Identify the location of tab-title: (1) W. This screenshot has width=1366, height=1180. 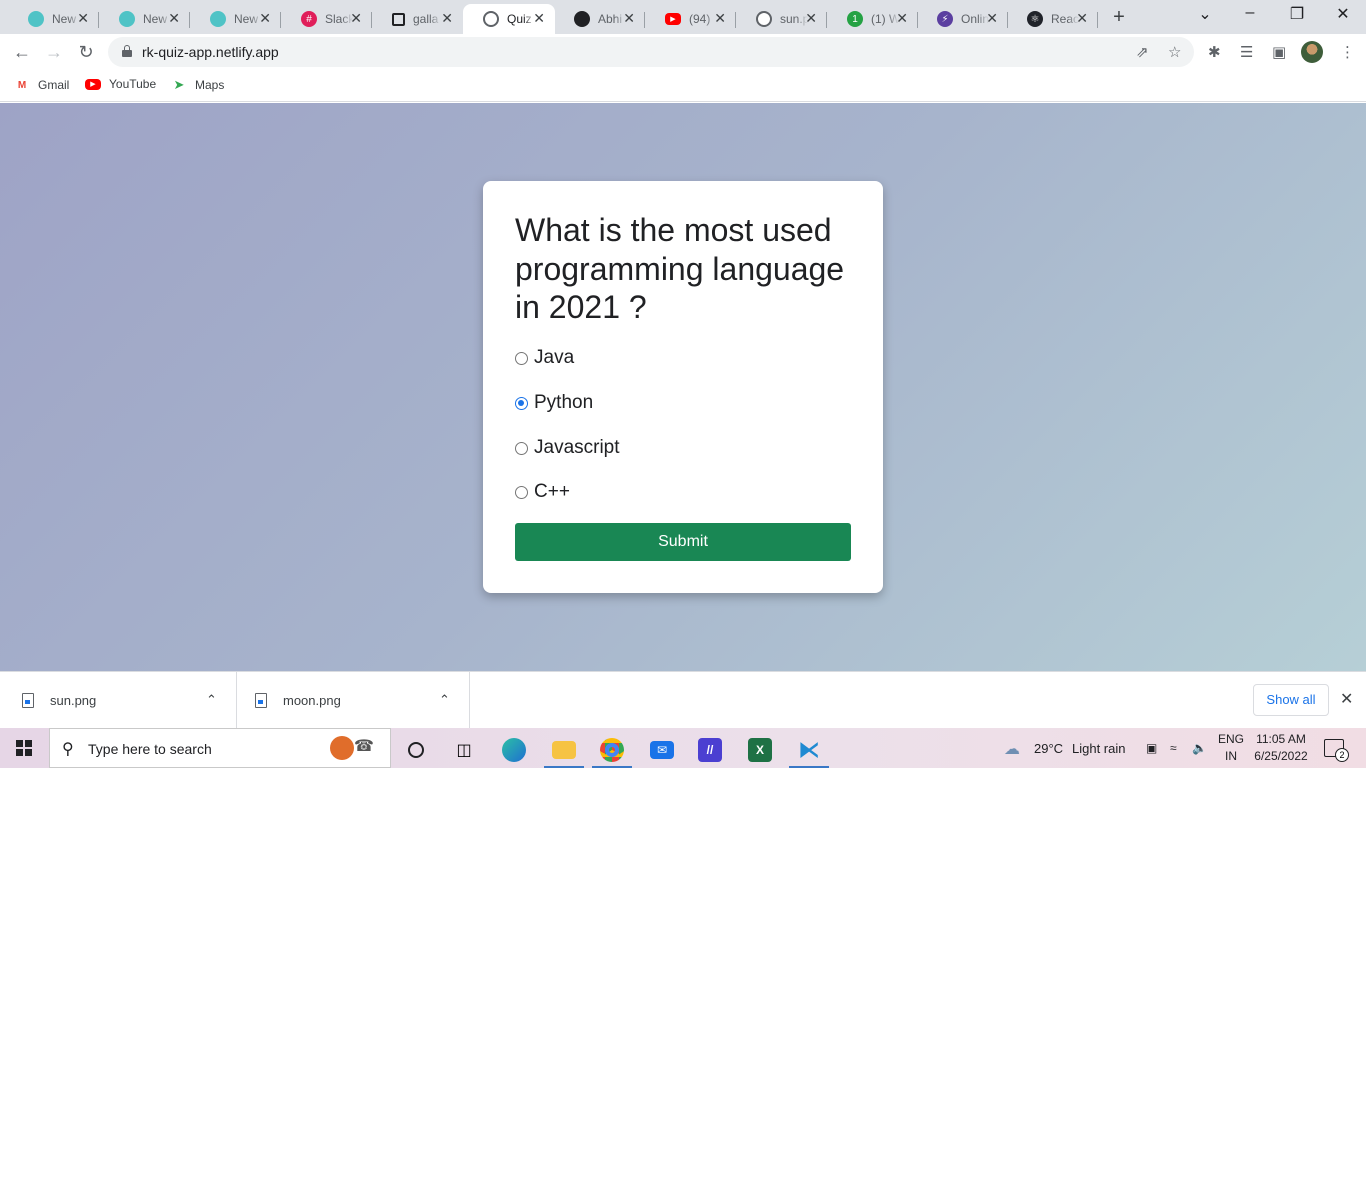
(885, 19).